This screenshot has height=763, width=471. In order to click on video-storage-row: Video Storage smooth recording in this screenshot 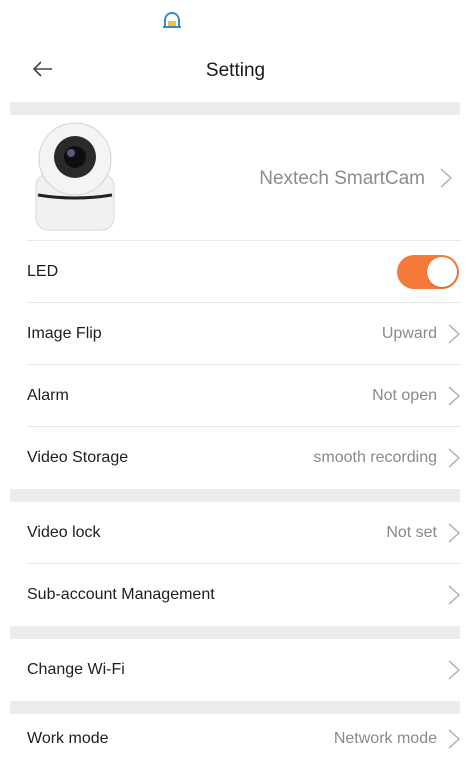, I will do `click(244, 458)`.